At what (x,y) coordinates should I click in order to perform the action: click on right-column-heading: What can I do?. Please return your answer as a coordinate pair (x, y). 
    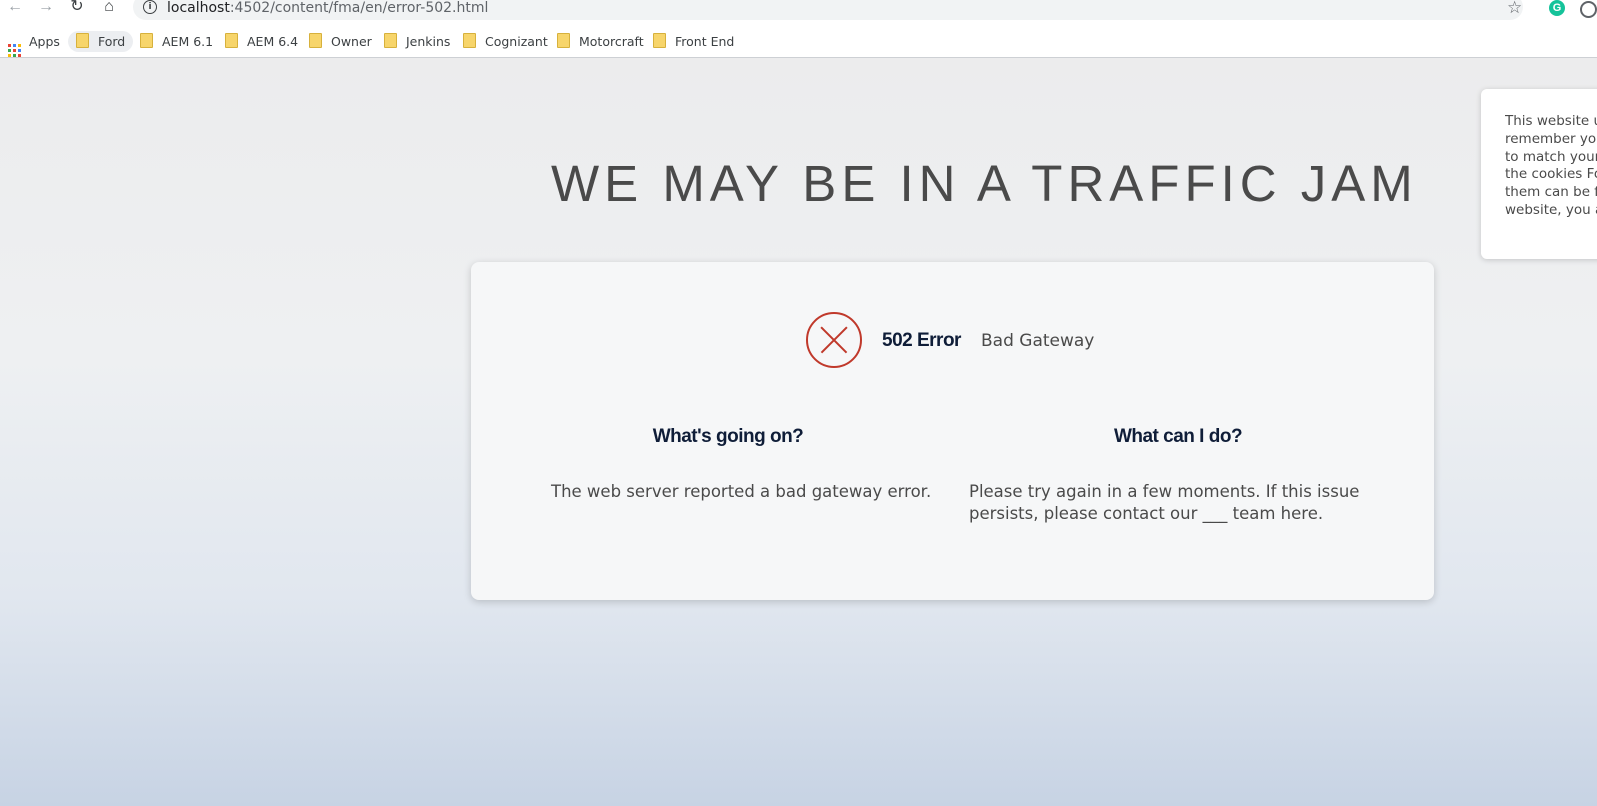
    Looking at the image, I should click on (1178, 436).